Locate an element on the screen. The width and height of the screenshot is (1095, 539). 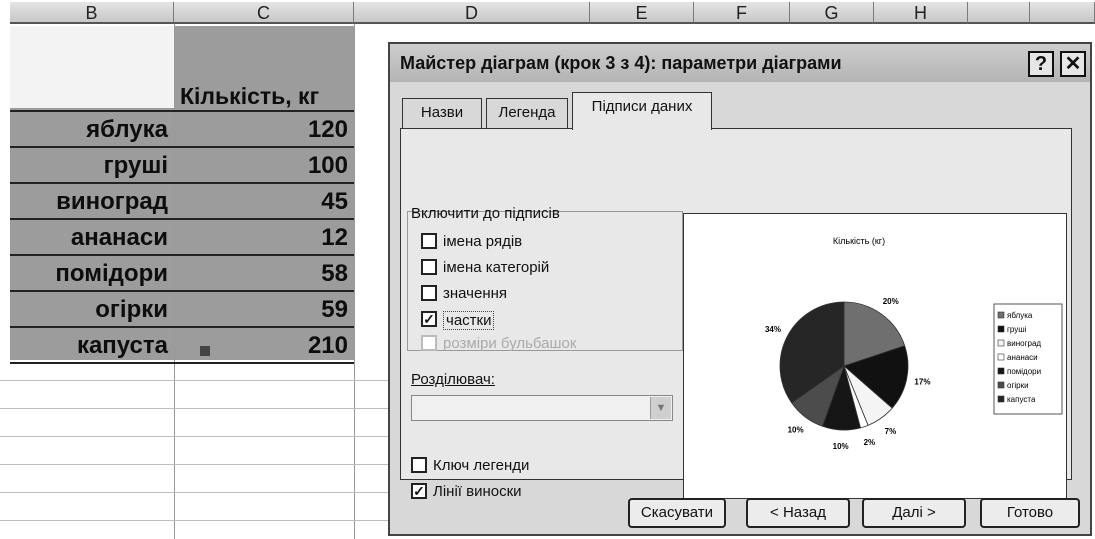
column-header-e: E is located at coordinates (642, 13).